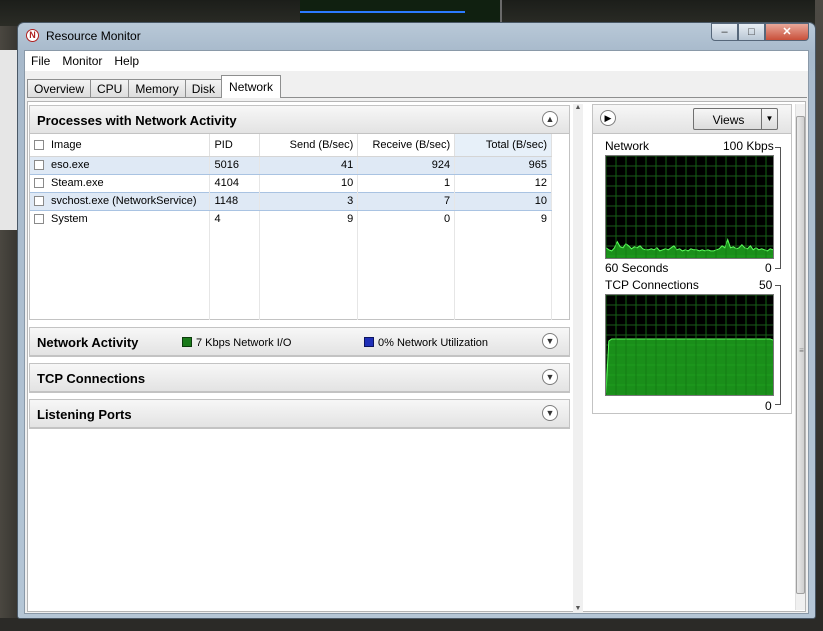 This screenshot has height=631, width=823. I want to click on listening-ports-section: Listening Ports ▼, so click(299, 414).